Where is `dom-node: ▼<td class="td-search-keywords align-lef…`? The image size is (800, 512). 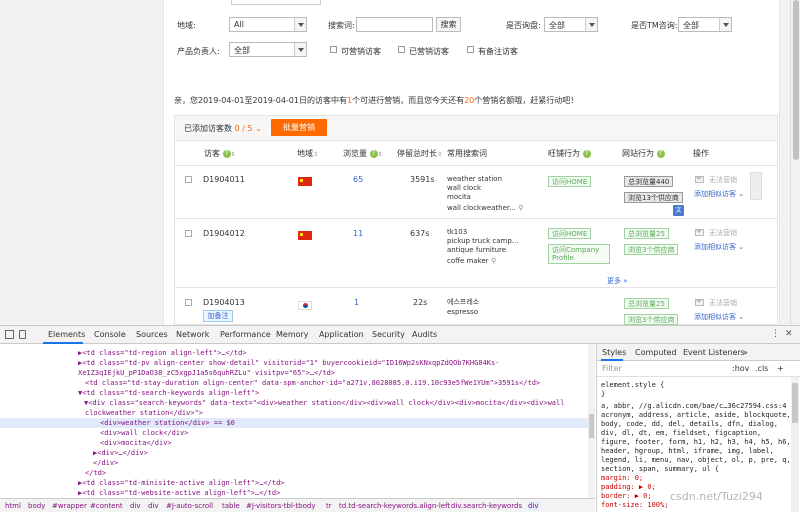 dom-node: ▼<td class="td-search-keywords align-lef… is located at coordinates (168, 393).